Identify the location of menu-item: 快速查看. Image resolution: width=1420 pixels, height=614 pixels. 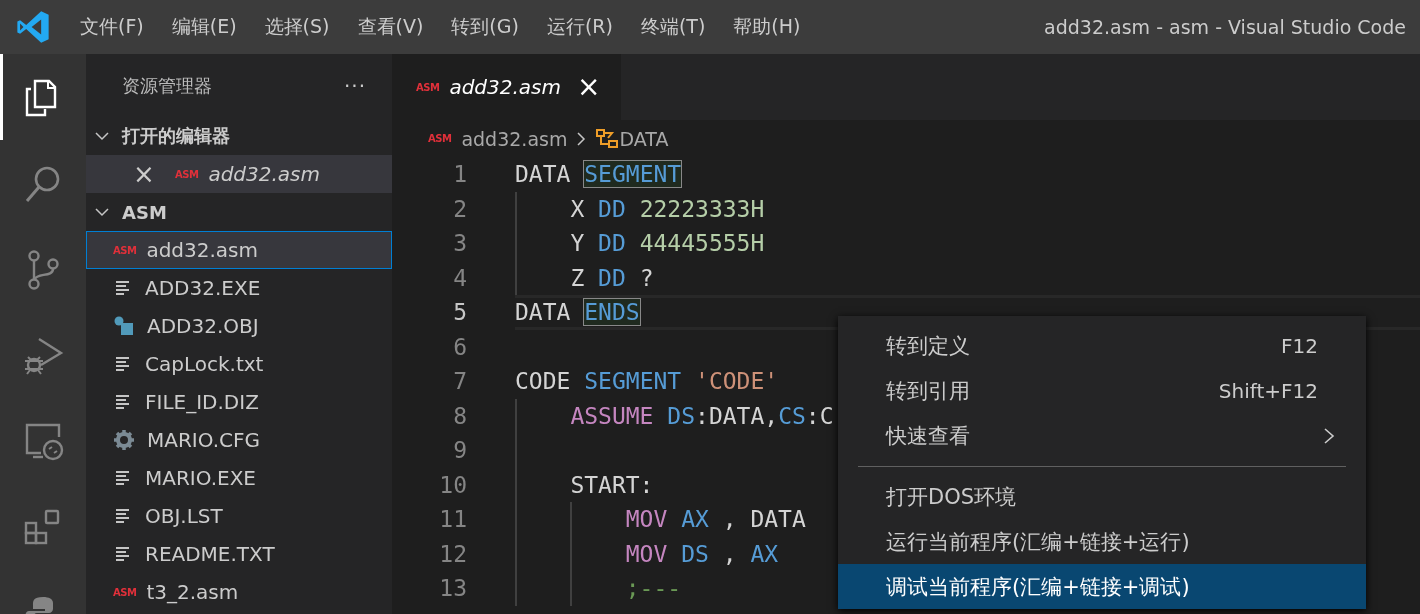
(1102, 435).